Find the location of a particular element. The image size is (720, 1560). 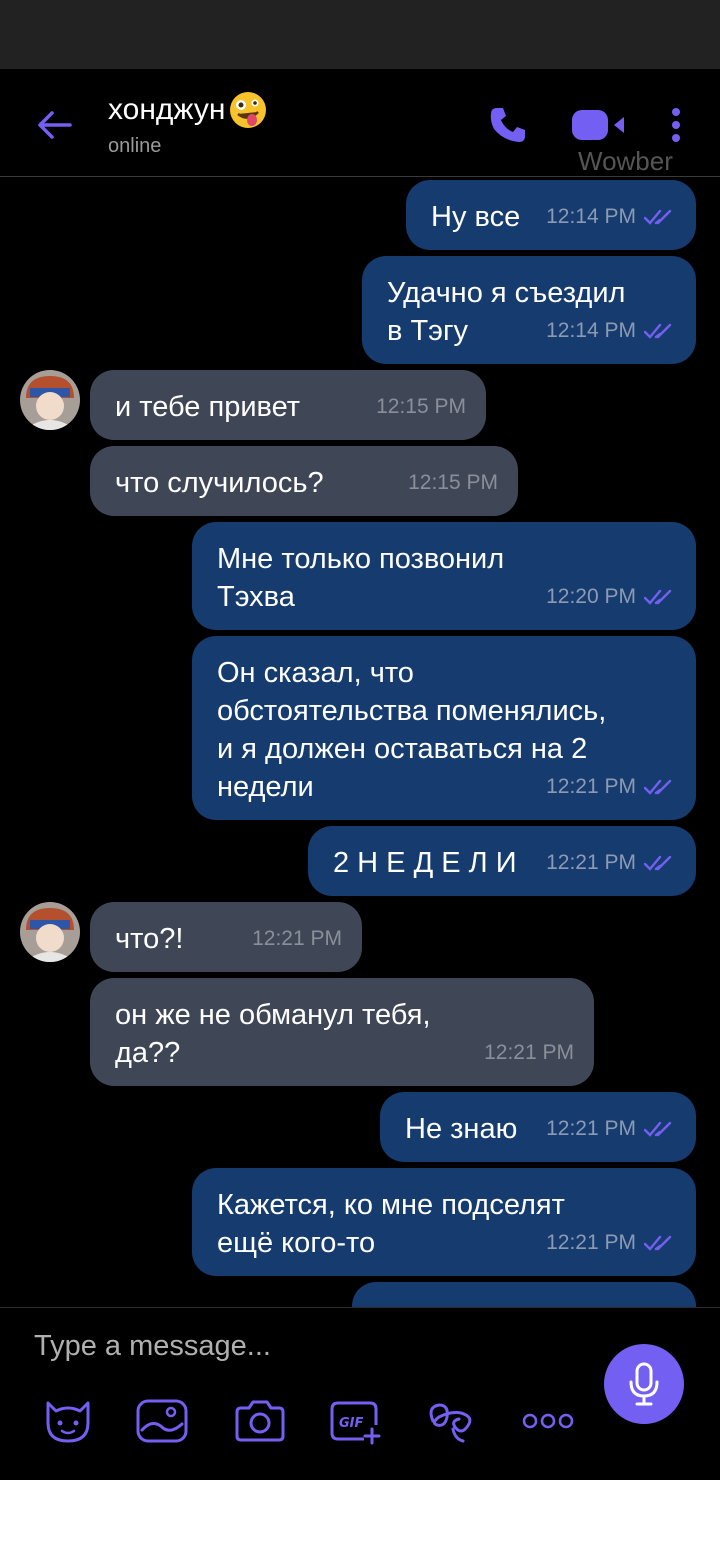

camera-button is located at coordinates (260, 1421).